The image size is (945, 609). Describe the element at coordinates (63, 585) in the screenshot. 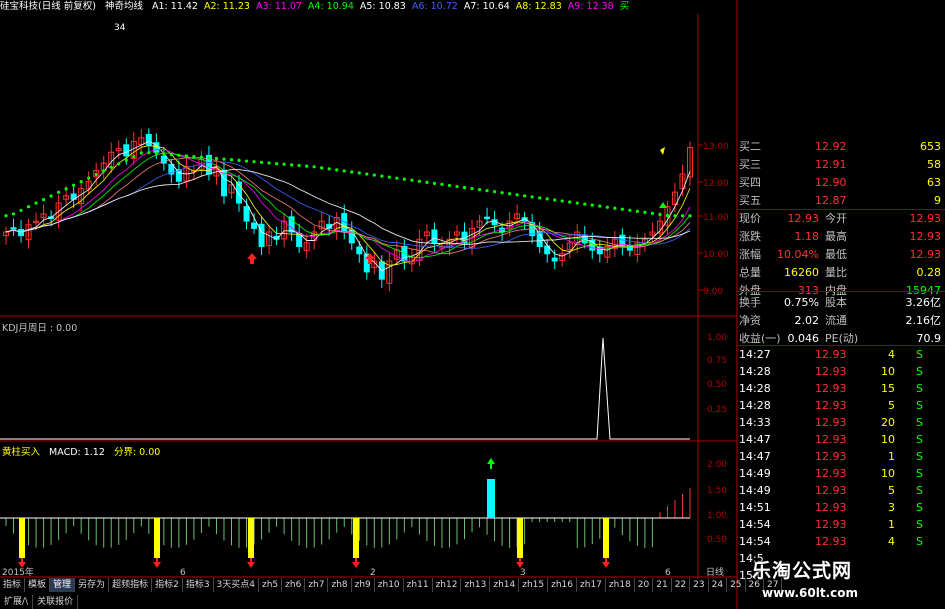

I see `indicator-tab-2: 管理` at that location.